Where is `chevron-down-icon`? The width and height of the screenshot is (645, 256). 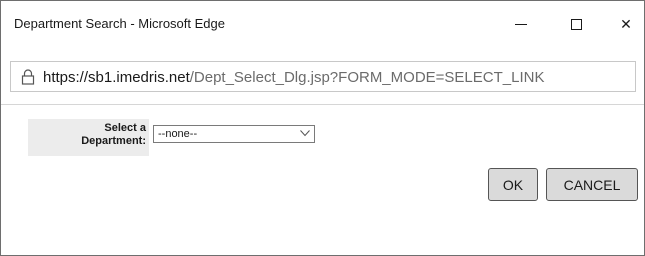
chevron-down-icon is located at coordinates (305, 133).